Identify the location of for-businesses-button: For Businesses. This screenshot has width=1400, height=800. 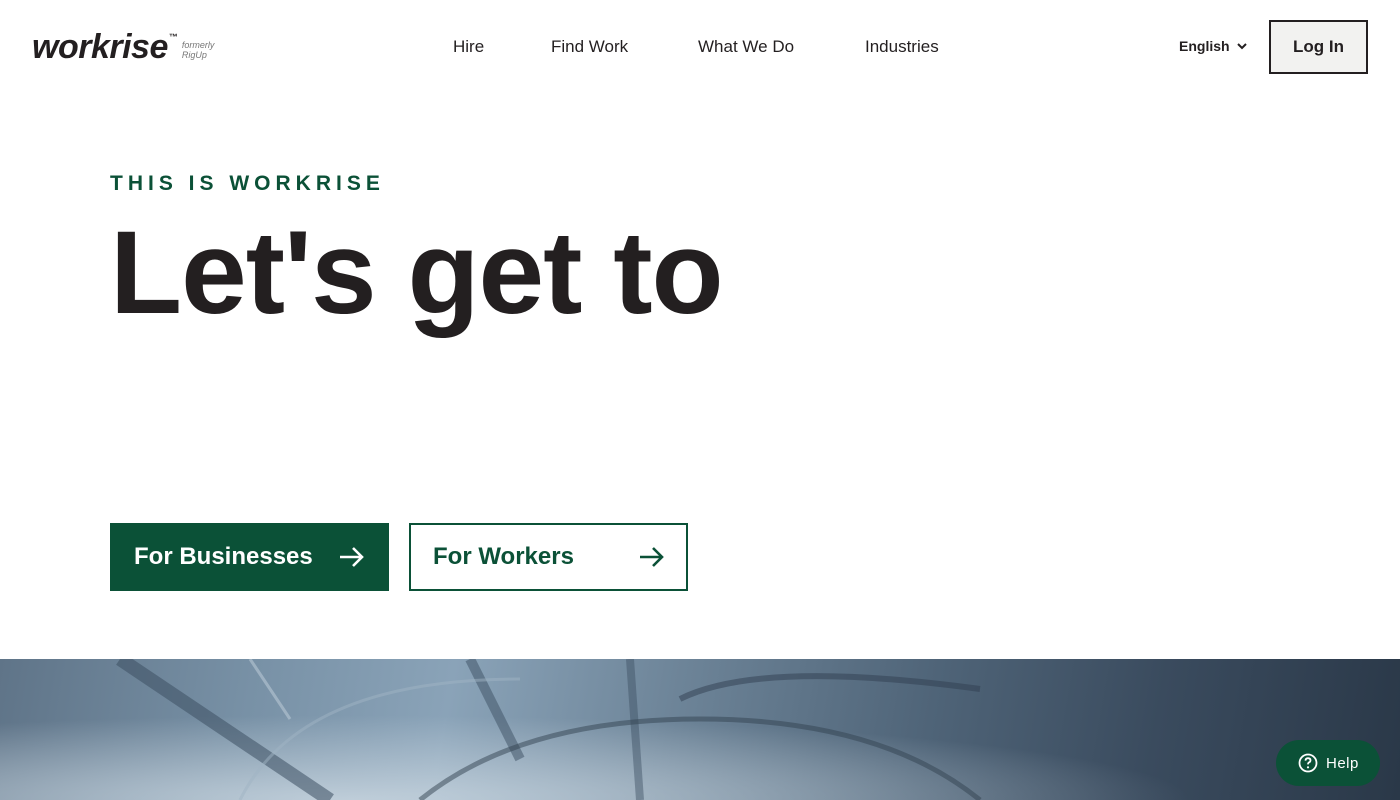
(249, 557).